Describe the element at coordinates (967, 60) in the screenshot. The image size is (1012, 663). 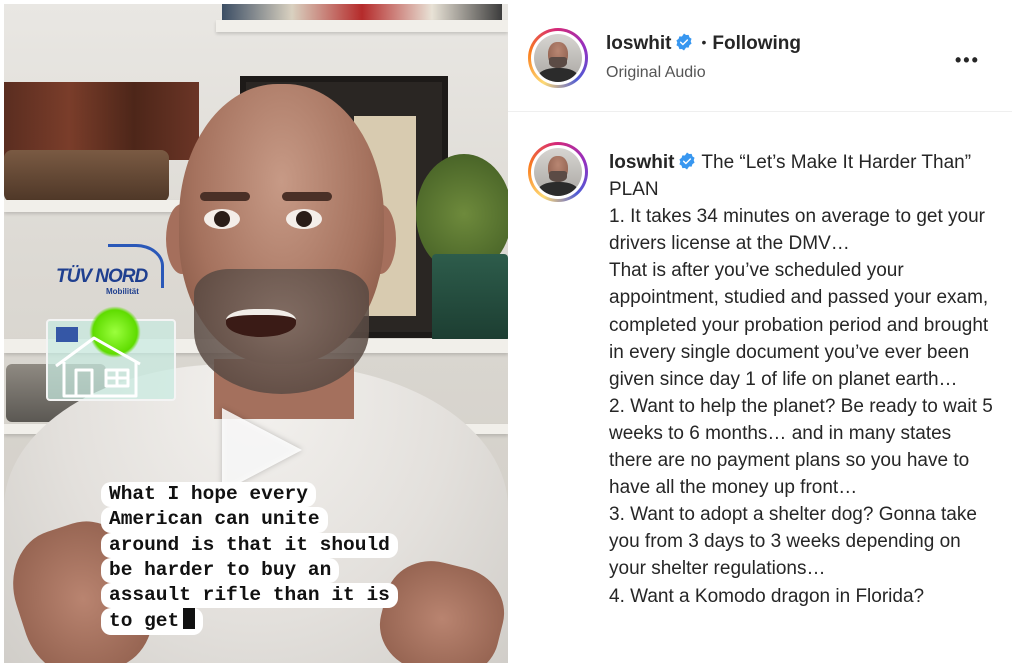
I see `more-options-icon: •••` at that location.